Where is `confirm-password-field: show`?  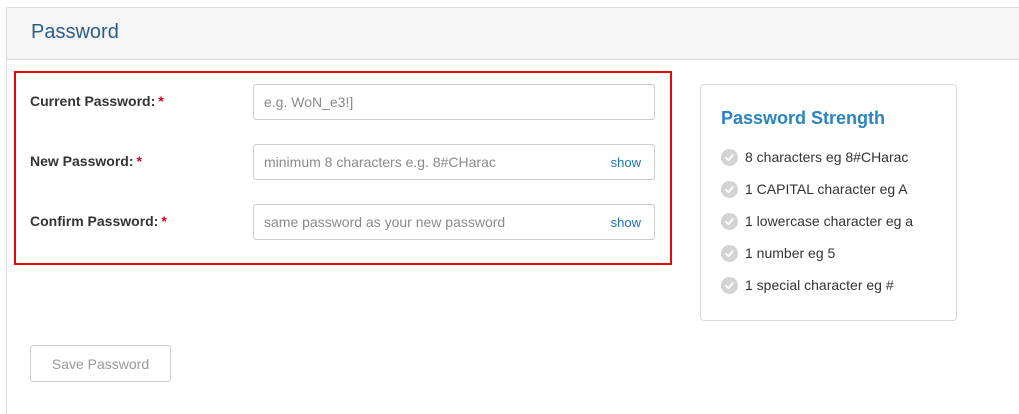
confirm-password-field: show is located at coordinates (454, 222).